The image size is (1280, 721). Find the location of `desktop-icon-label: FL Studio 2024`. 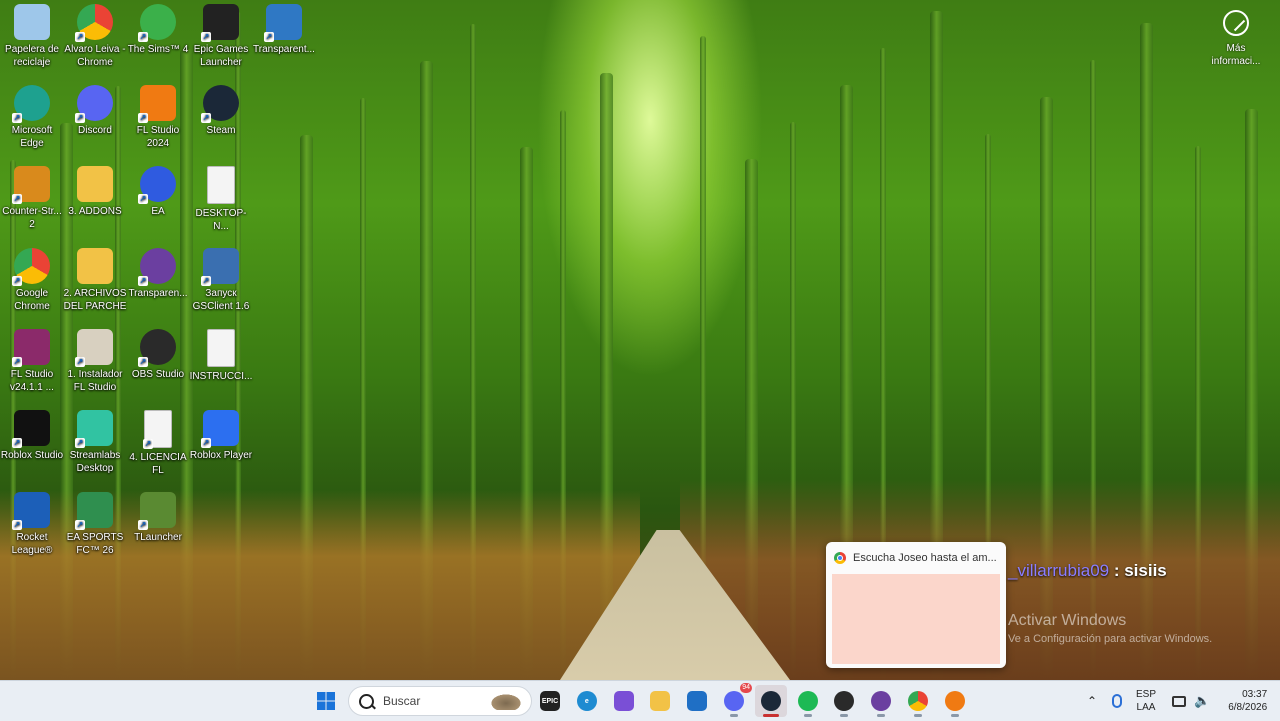

desktop-icon-label: FL Studio 2024 is located at coordinates (158, 137).